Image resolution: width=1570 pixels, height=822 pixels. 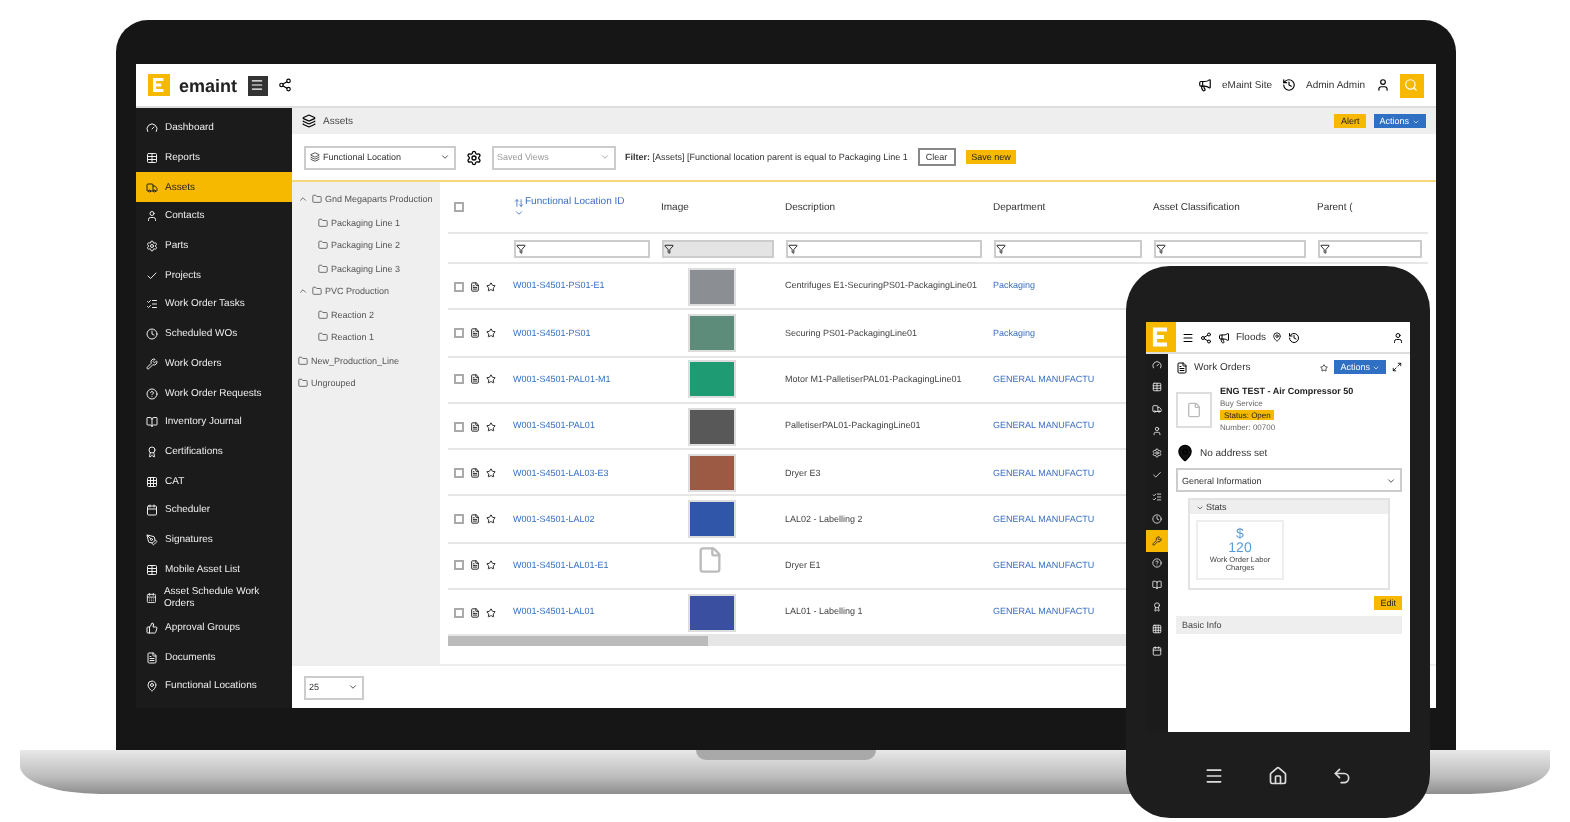 What do you see at coordinates (709, 560) in the screenshot?
I see `blank-image-icon` at bounding box center [709, 560].